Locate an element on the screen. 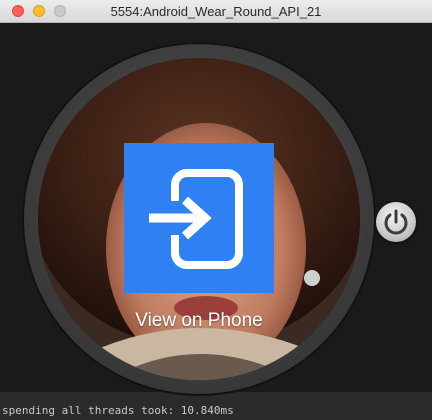 Image resolution: width=432 pixels, height=420 pixels. title-bar: 5554:Android_Wear_Round_API_21 is located at coordinates (216, 11).